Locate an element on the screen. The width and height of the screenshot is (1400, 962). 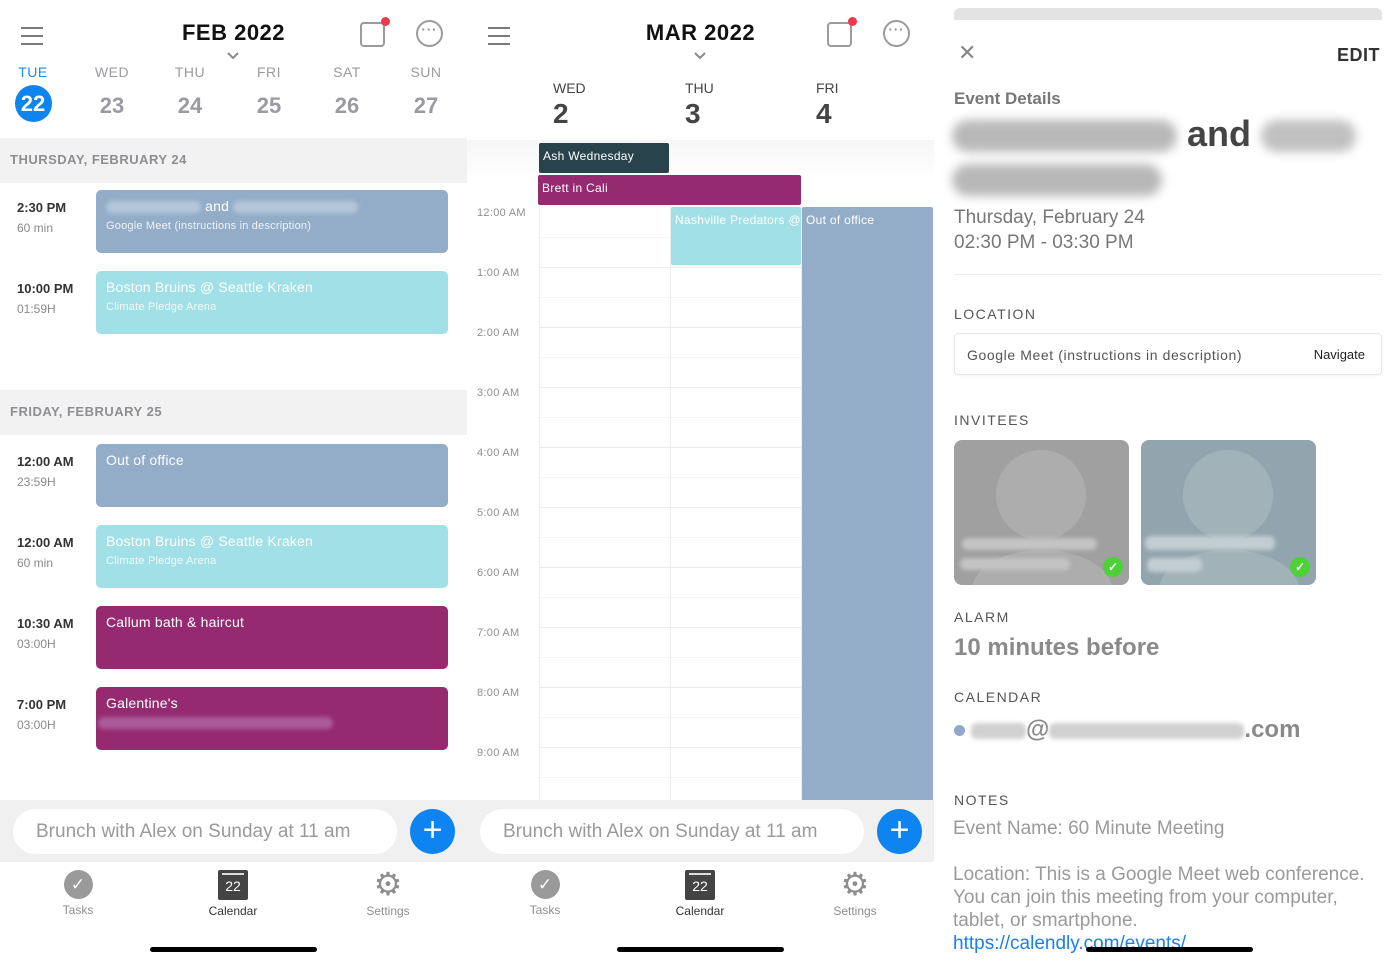
week-day-sat: SAT 26 is located at coordinates (347, 91).